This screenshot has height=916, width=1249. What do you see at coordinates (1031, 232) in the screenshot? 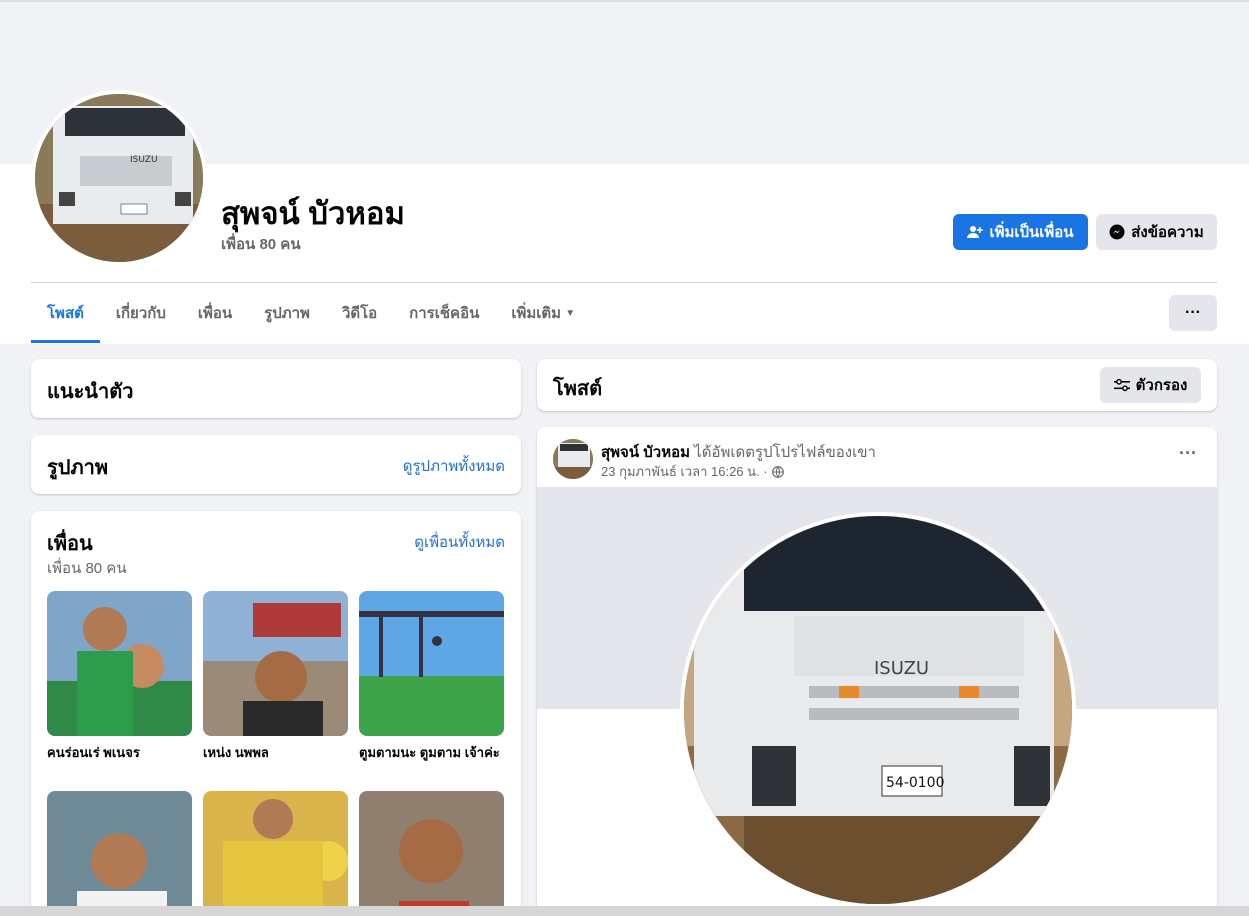
I see `add-friend-label: เพิ่มเป็นเพื่อน` at bounding box center [1031, 232].